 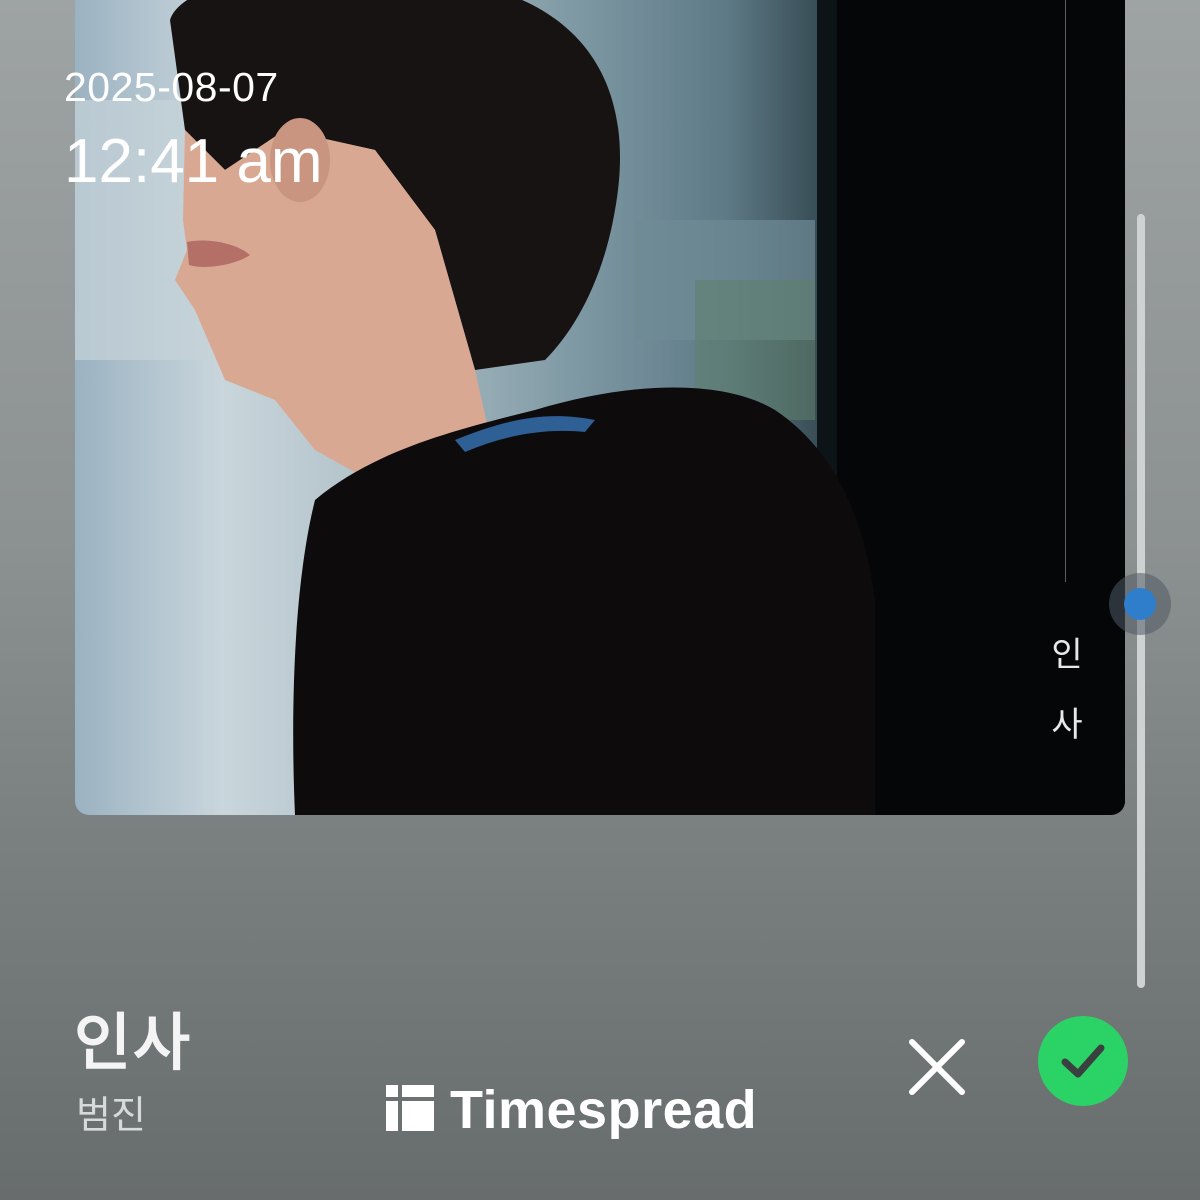 What do you see at coordinates (604, 1110) in the screenshot?
I see `brand-name: Timespread` at bounding box center [604, 1110].